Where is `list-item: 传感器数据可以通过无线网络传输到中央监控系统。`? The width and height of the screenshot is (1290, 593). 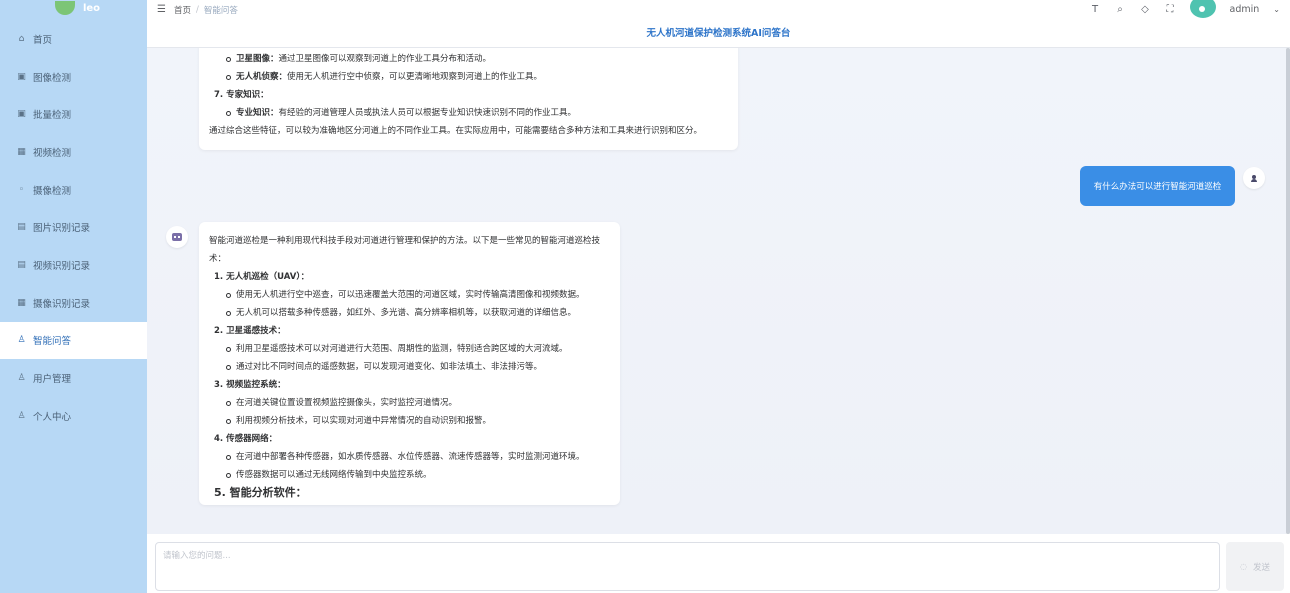 list-item: 传感器数据可以通过无线网络传输到中央监控系统。 is located at coordinates (409, 475).